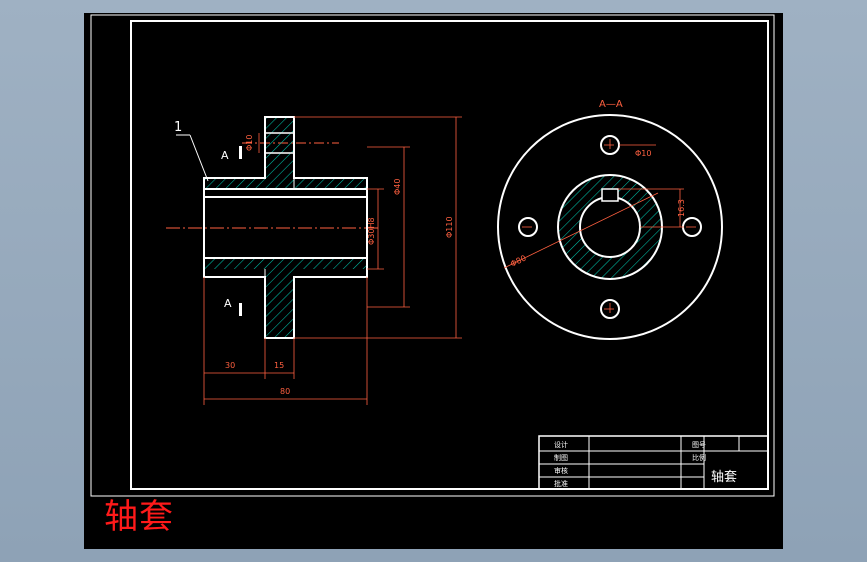 Image resolution: width=867 pixels, height=562 pixels. What do you see at coordinates (178, 127) in the screenshot?
I see `leader-number: 1` at bounding box center [178, 127].